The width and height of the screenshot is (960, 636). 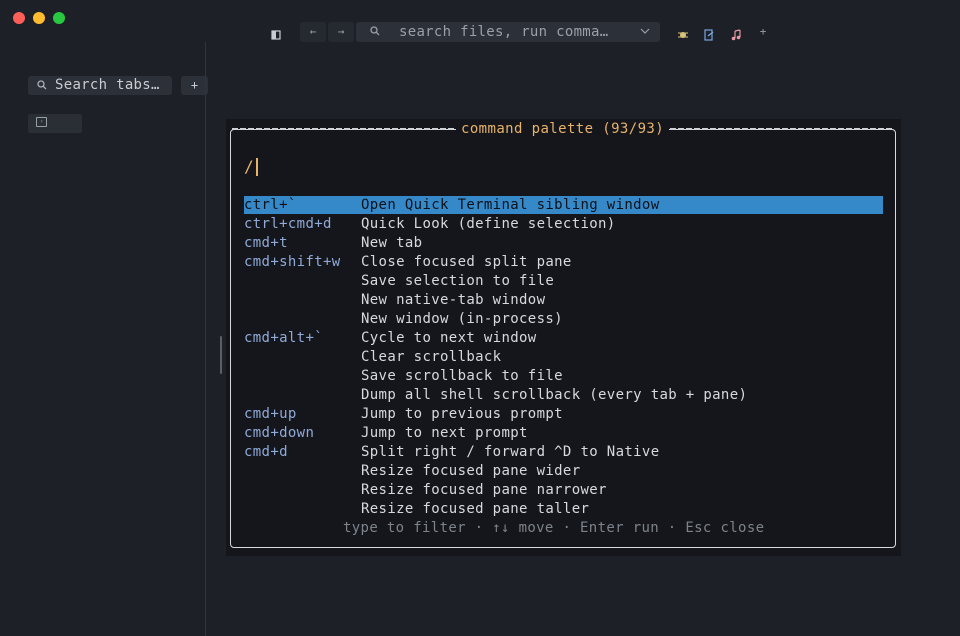 What do you see at coordinates (288, 224) in the screenshot?
I see `palette-item-keybinding: ctrl+cmd+d` at bounding box center [288, 224].